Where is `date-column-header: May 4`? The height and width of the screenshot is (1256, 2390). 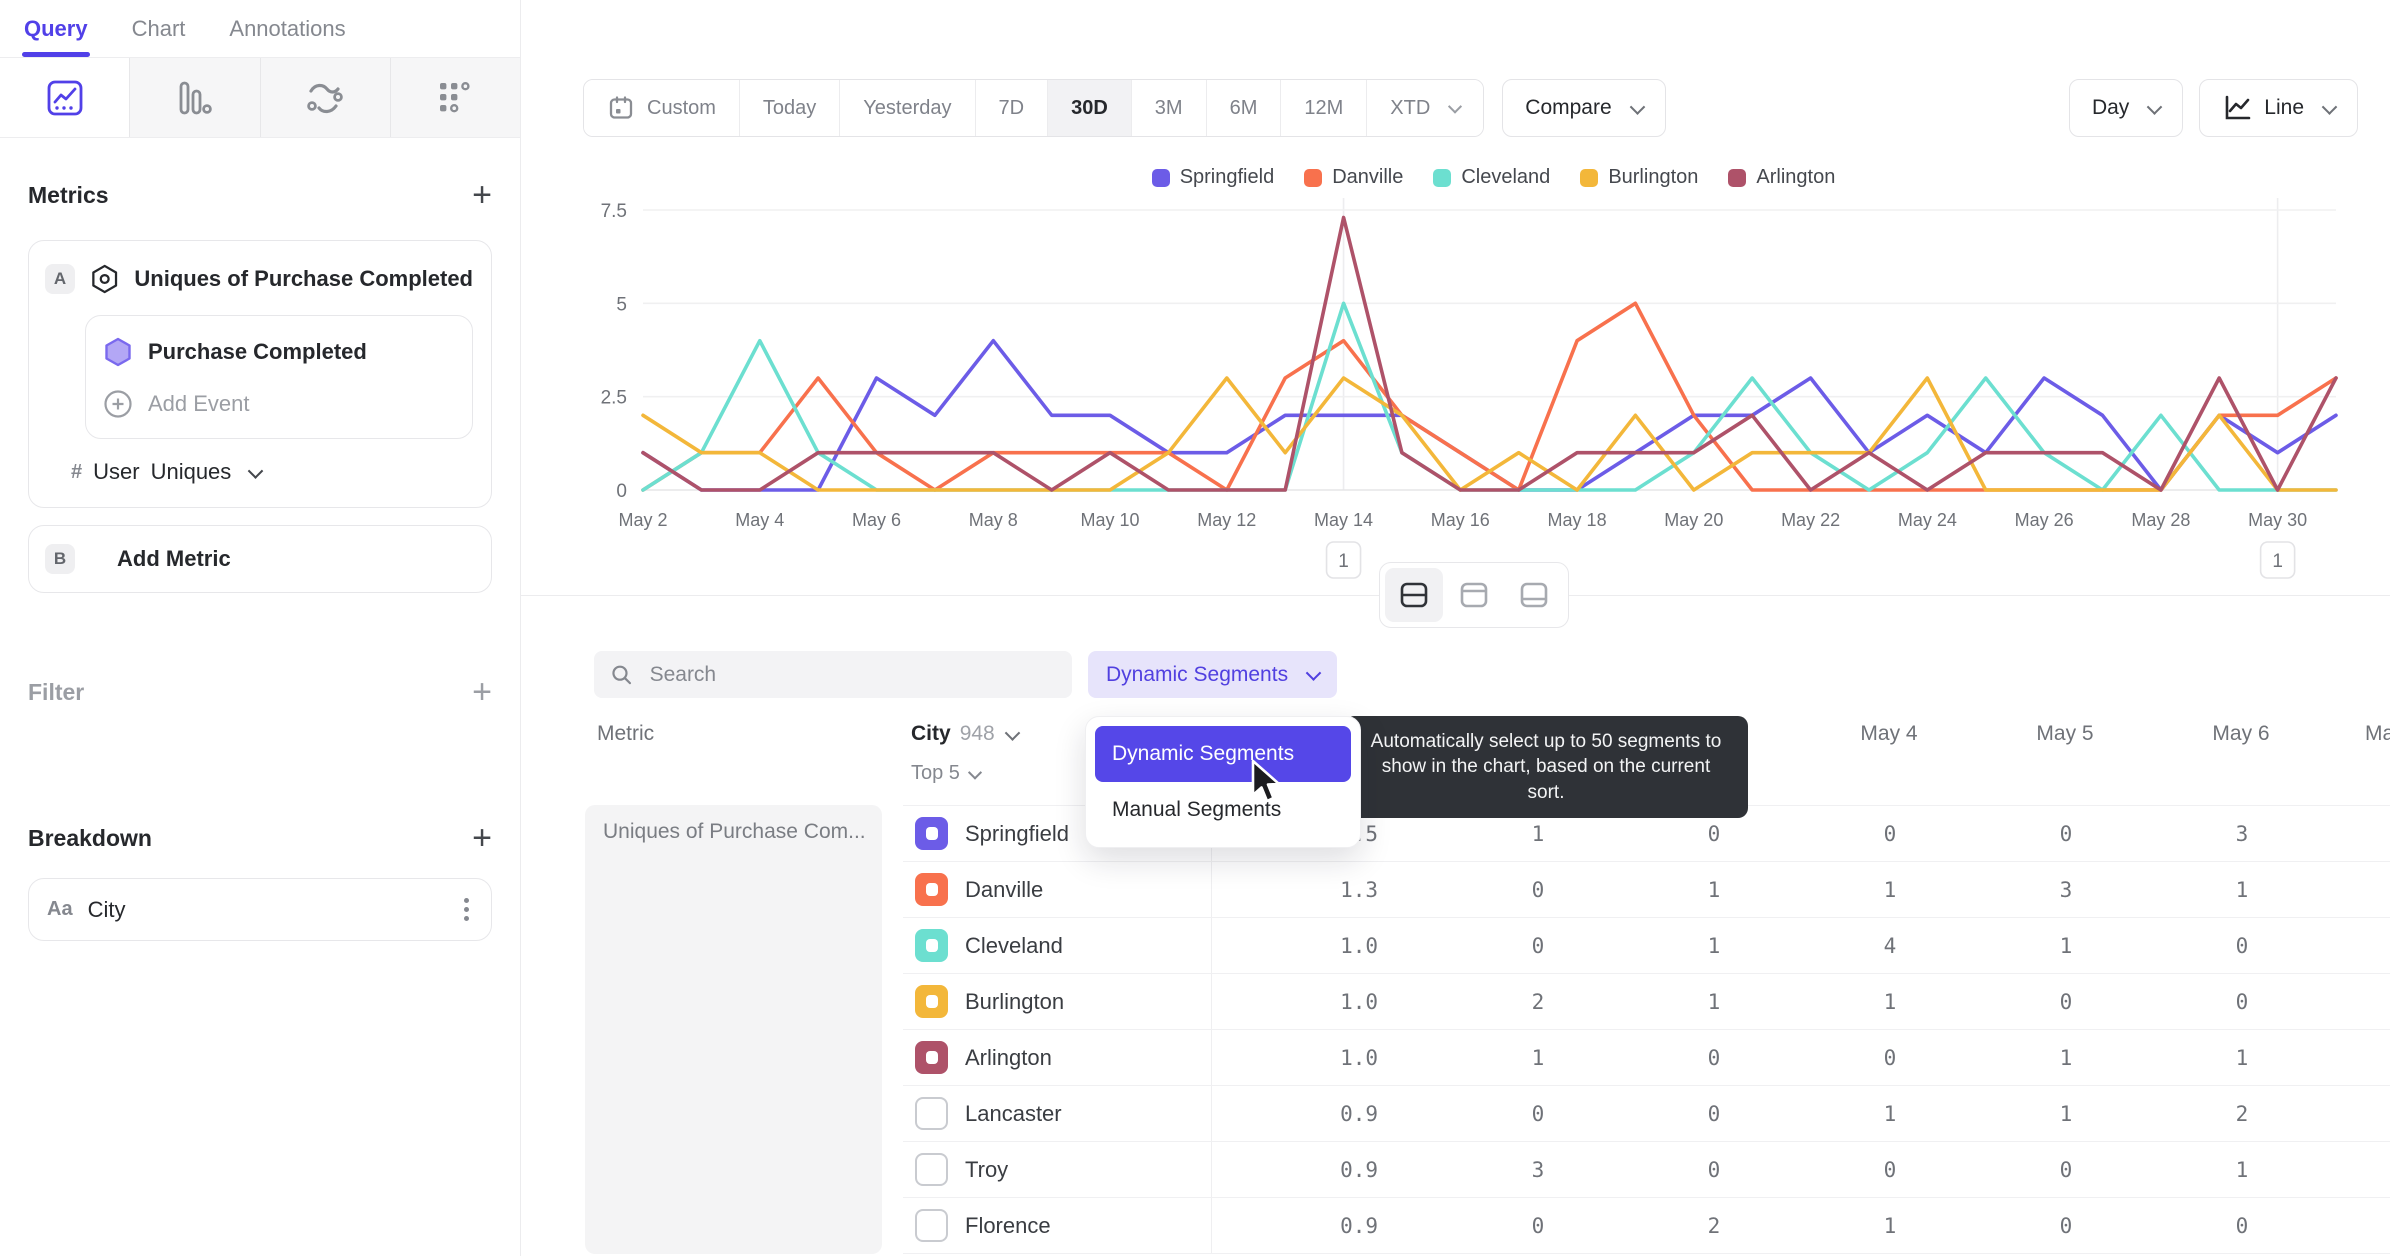
date-column-header: May 4 is located at coordinates (1889, 733).